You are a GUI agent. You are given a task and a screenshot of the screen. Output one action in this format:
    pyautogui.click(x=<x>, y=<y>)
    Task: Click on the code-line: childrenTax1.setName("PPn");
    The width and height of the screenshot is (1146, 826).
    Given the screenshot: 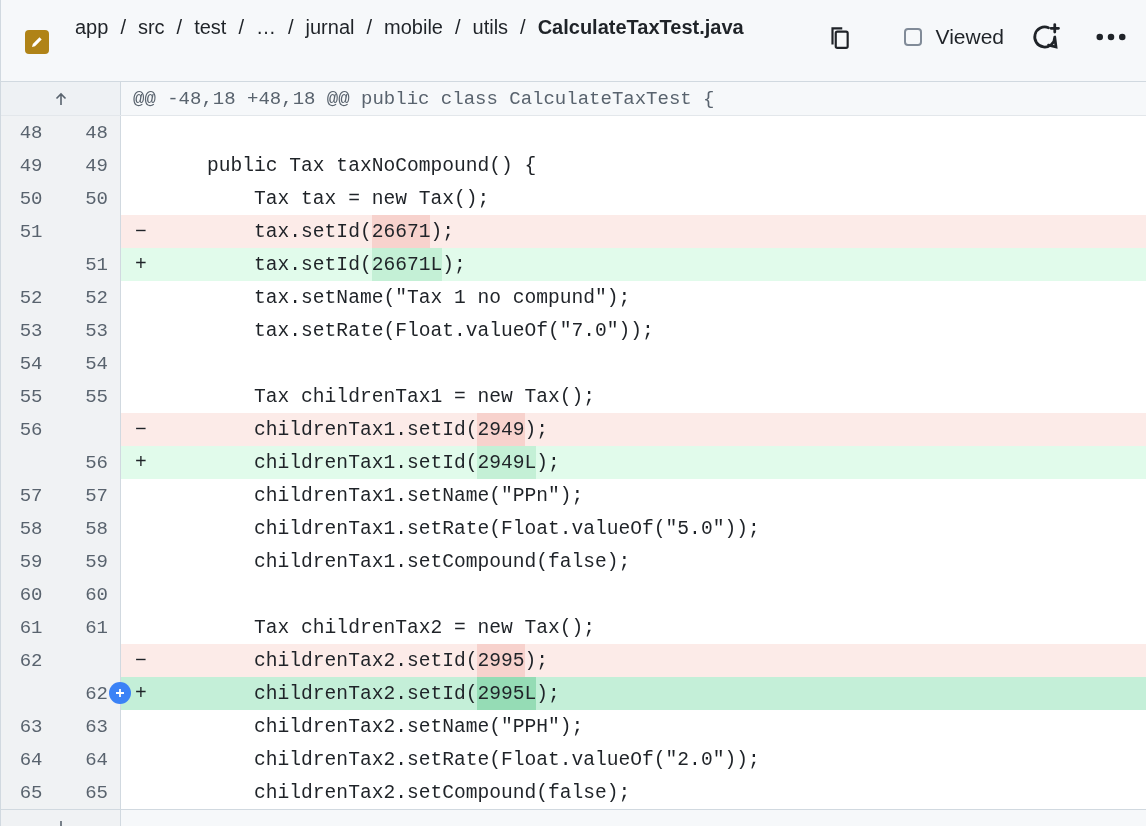 What is the action you would take?
    pyautogui.click(x=419, y=496)
    